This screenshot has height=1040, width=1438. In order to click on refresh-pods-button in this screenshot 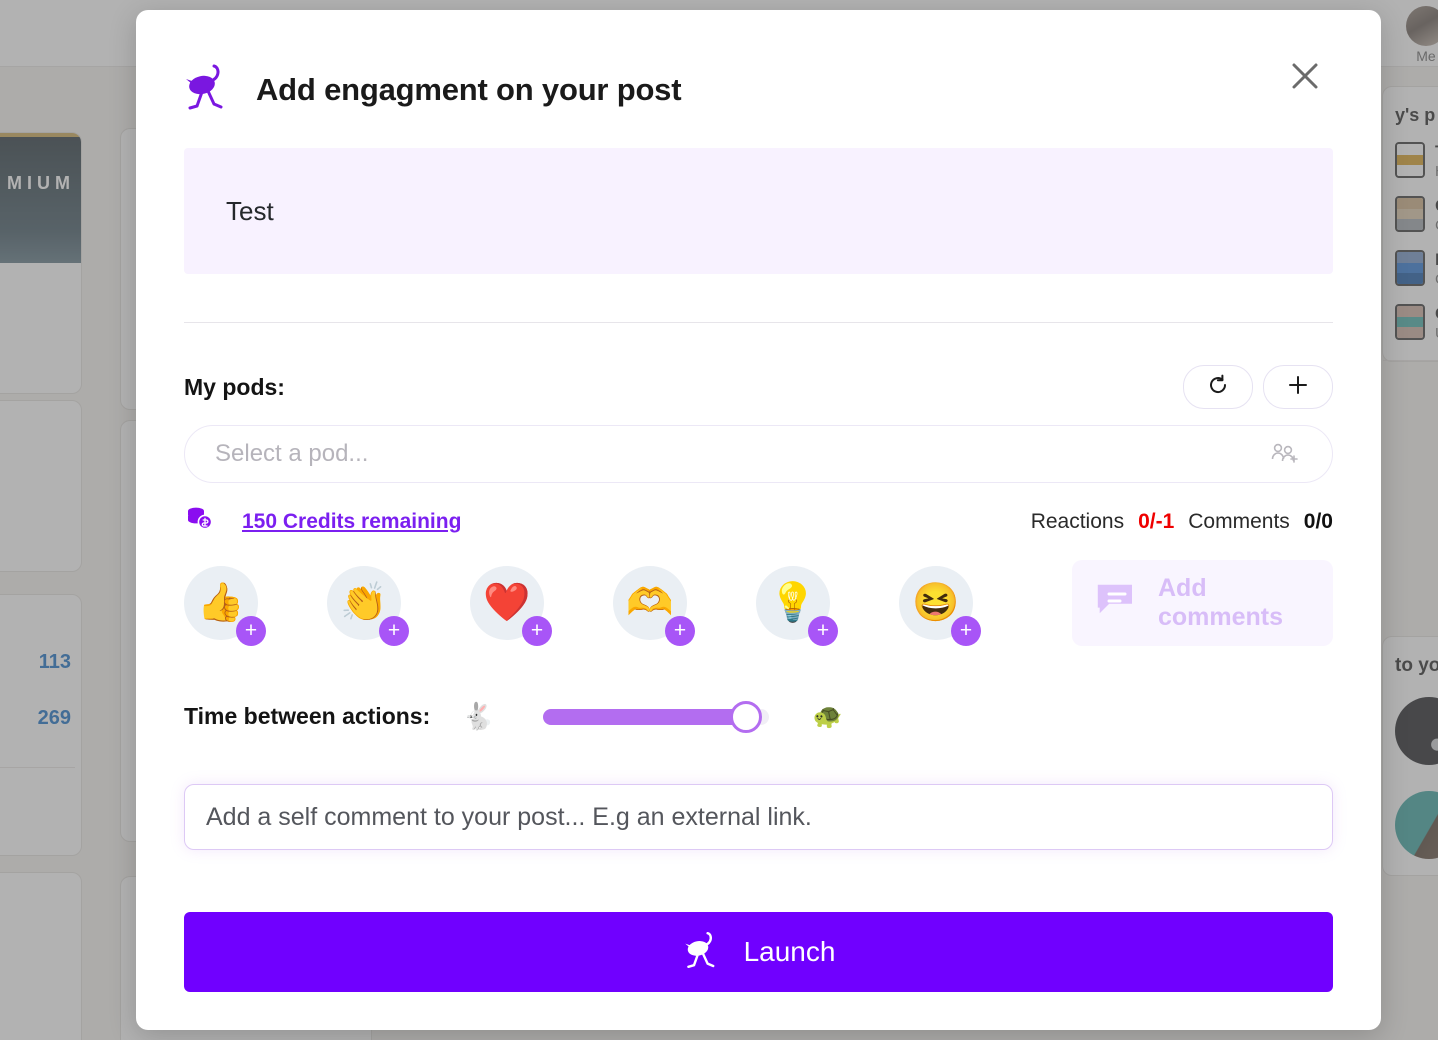, I will do `click(1218, 387)`.